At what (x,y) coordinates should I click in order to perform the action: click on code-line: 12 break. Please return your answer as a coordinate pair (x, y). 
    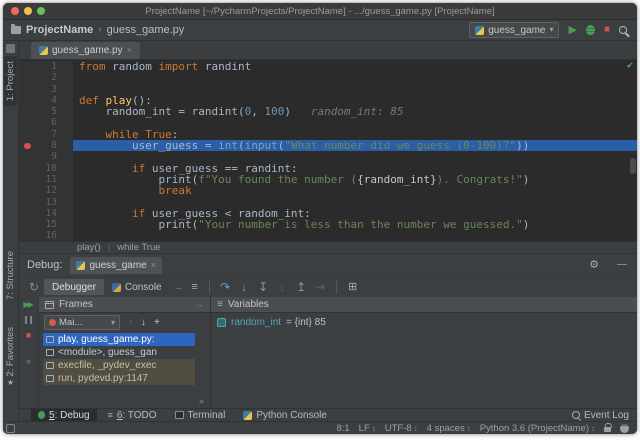
    Looking at the image, I should click on (328, 191).